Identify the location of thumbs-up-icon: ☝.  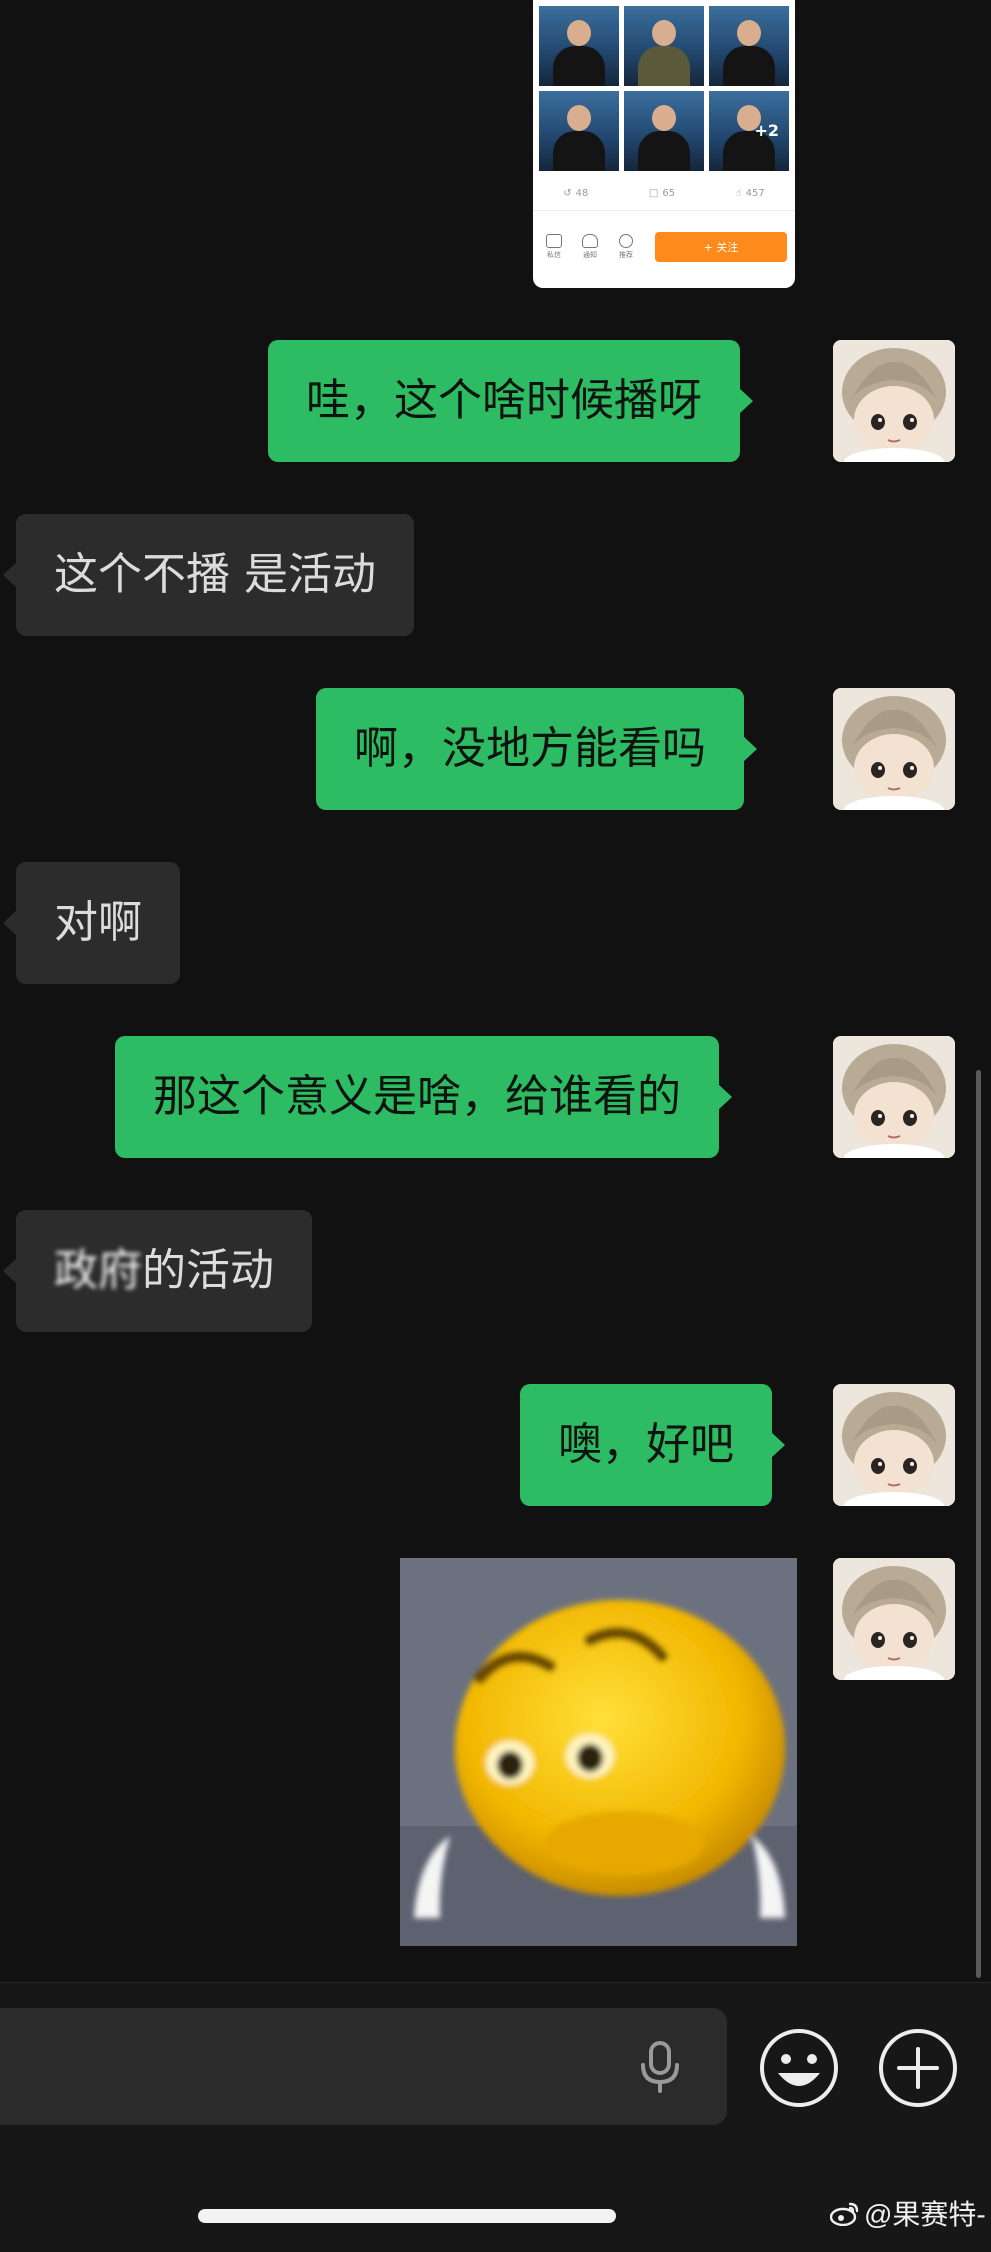
(738, 193).